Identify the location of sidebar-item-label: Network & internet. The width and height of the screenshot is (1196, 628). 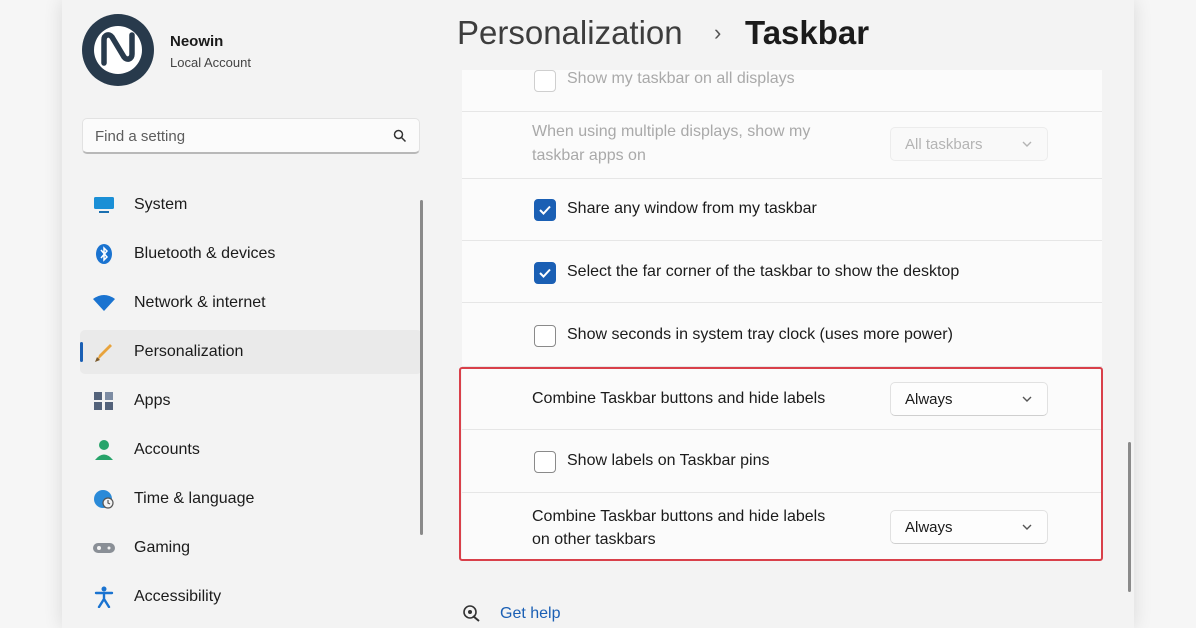
(200, 302).